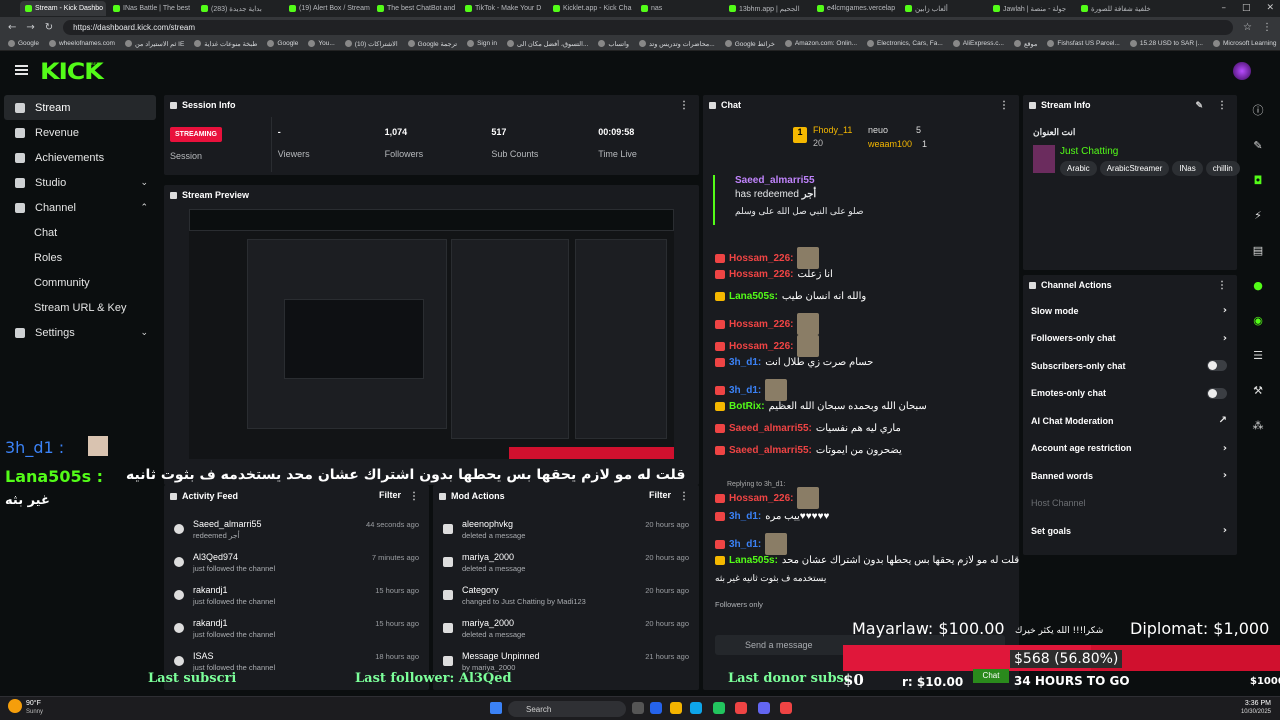  What do you see at coordinates (1222, 168) in the screenshot?
I see `tag-chip: chillin` at bounding box center [1222, 168].